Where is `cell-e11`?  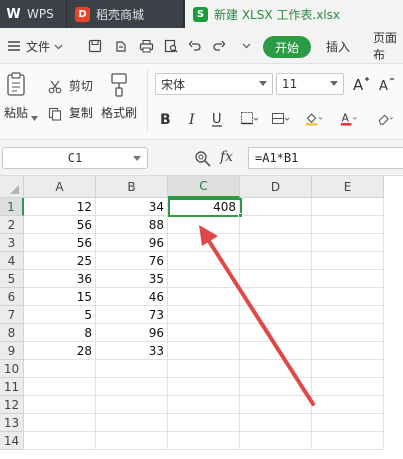
cell-e11 is located at coordinates (348, 387).